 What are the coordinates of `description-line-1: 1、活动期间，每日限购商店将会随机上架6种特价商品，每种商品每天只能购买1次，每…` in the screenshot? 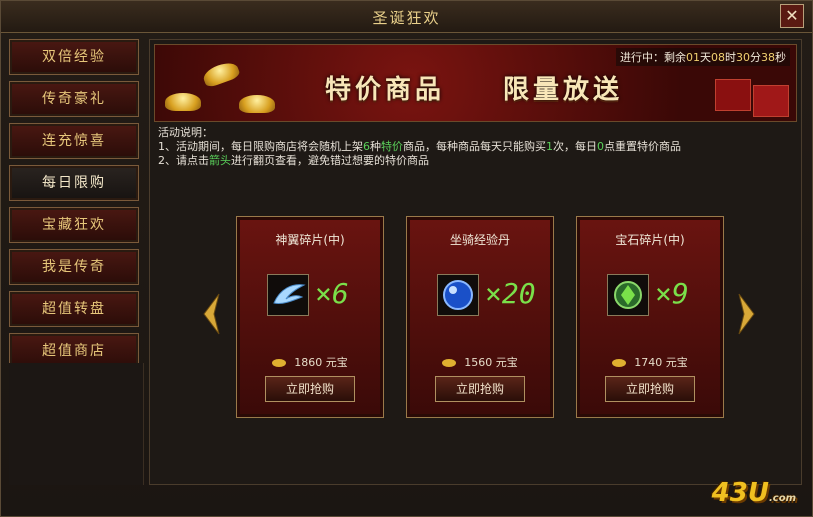 It's located at (419, 147).